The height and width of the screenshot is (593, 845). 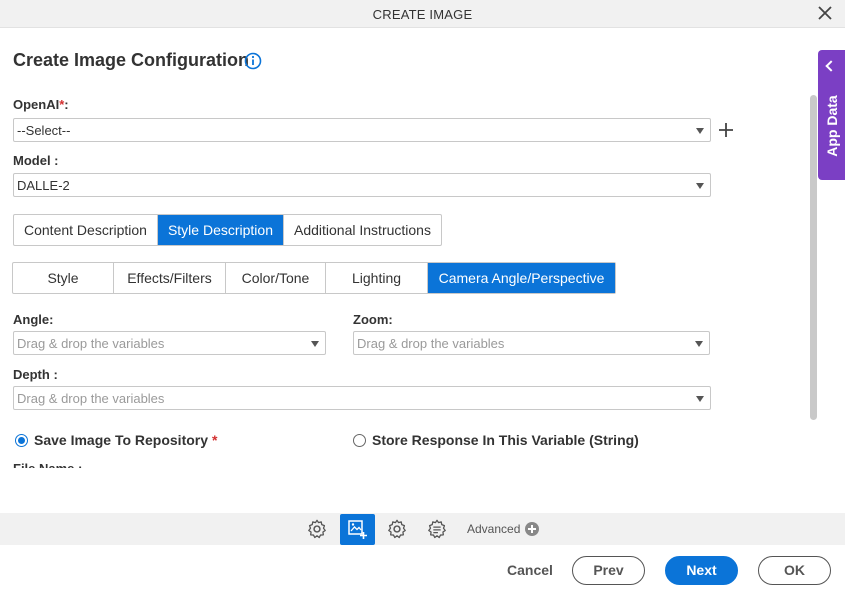 I want to click on app-data-label: App Data, so click(x=832, y=126).